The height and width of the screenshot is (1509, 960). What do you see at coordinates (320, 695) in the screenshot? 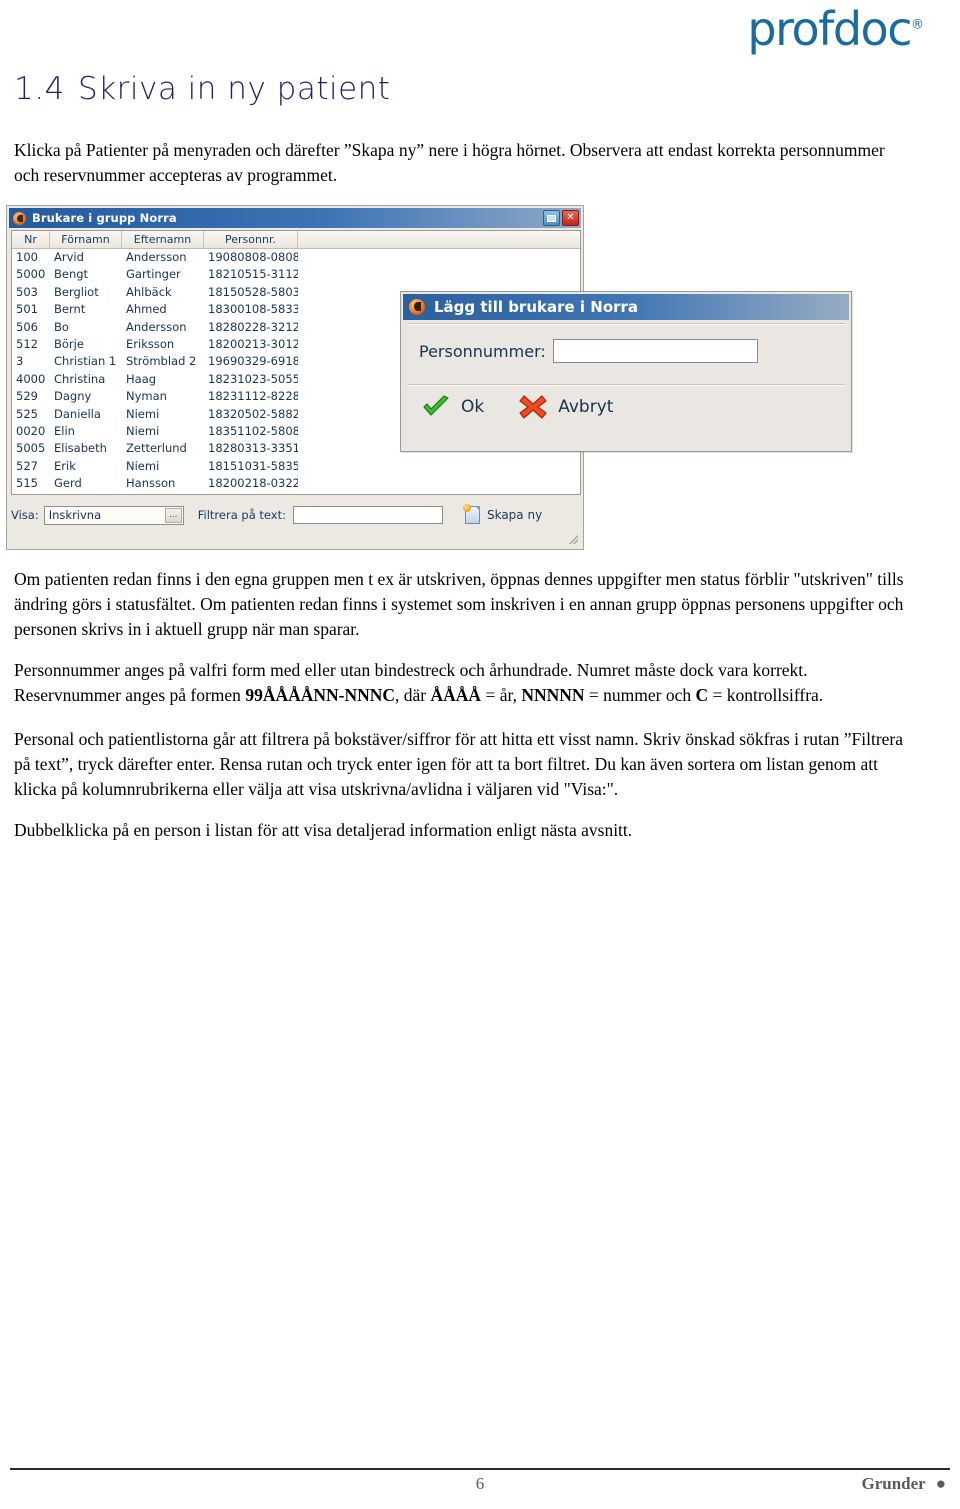
I see `format-reservnummer: 99ÅÅÅÅNN-NNNC` at bounding box center [320, 695].